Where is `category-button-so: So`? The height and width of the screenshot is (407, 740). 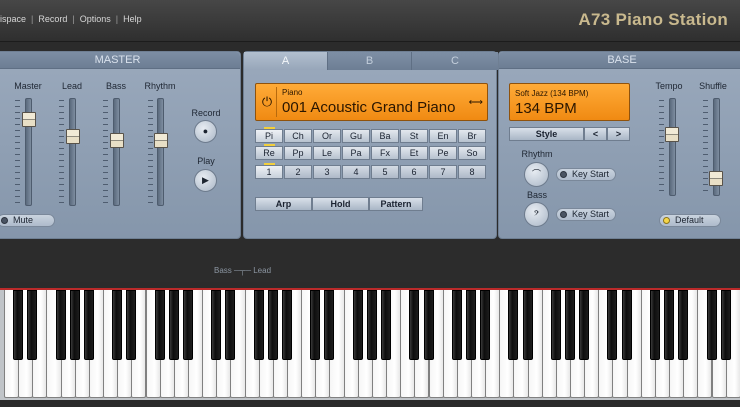
category-button-so: So is located at coordinates (472, 153).